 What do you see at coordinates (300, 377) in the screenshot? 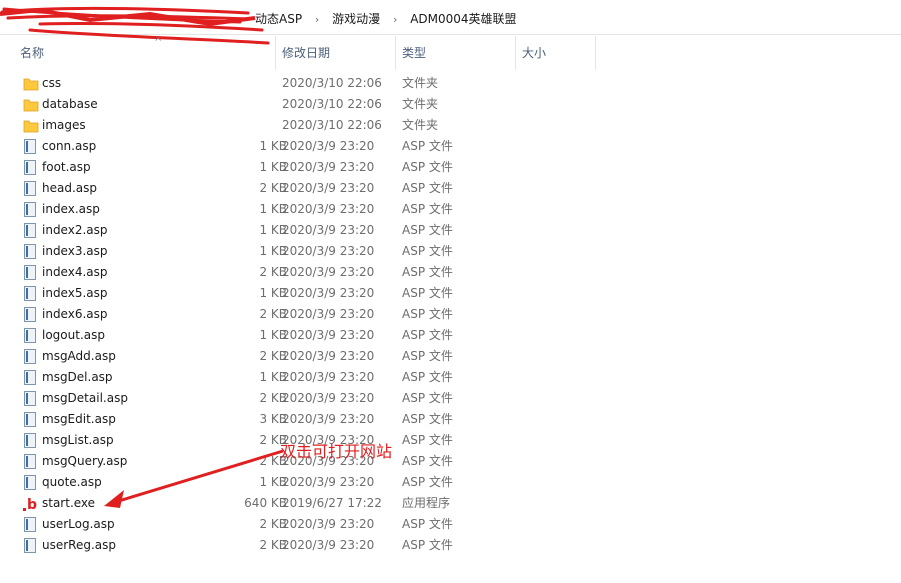
I see `file-row: msgDel.asp 2020/3/9 23:20 ASP 文件 1 KB` at bounding box center [300, 377].